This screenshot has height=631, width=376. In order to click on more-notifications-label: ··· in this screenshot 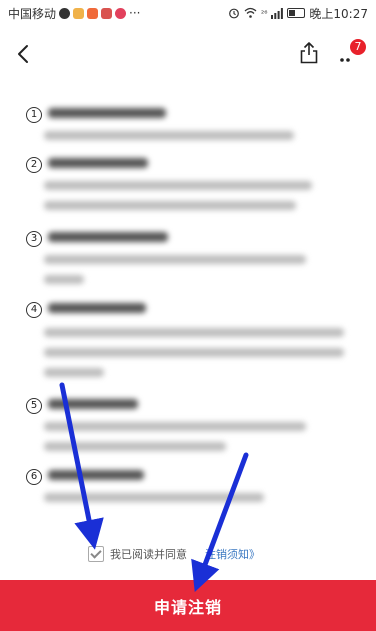, I will do `click(135, 13)`.